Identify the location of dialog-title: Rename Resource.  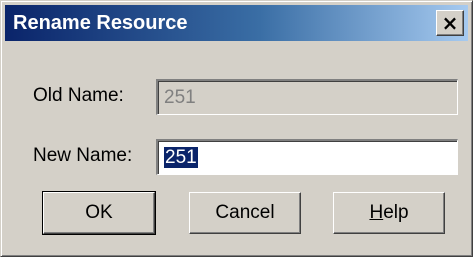
(100, 23).